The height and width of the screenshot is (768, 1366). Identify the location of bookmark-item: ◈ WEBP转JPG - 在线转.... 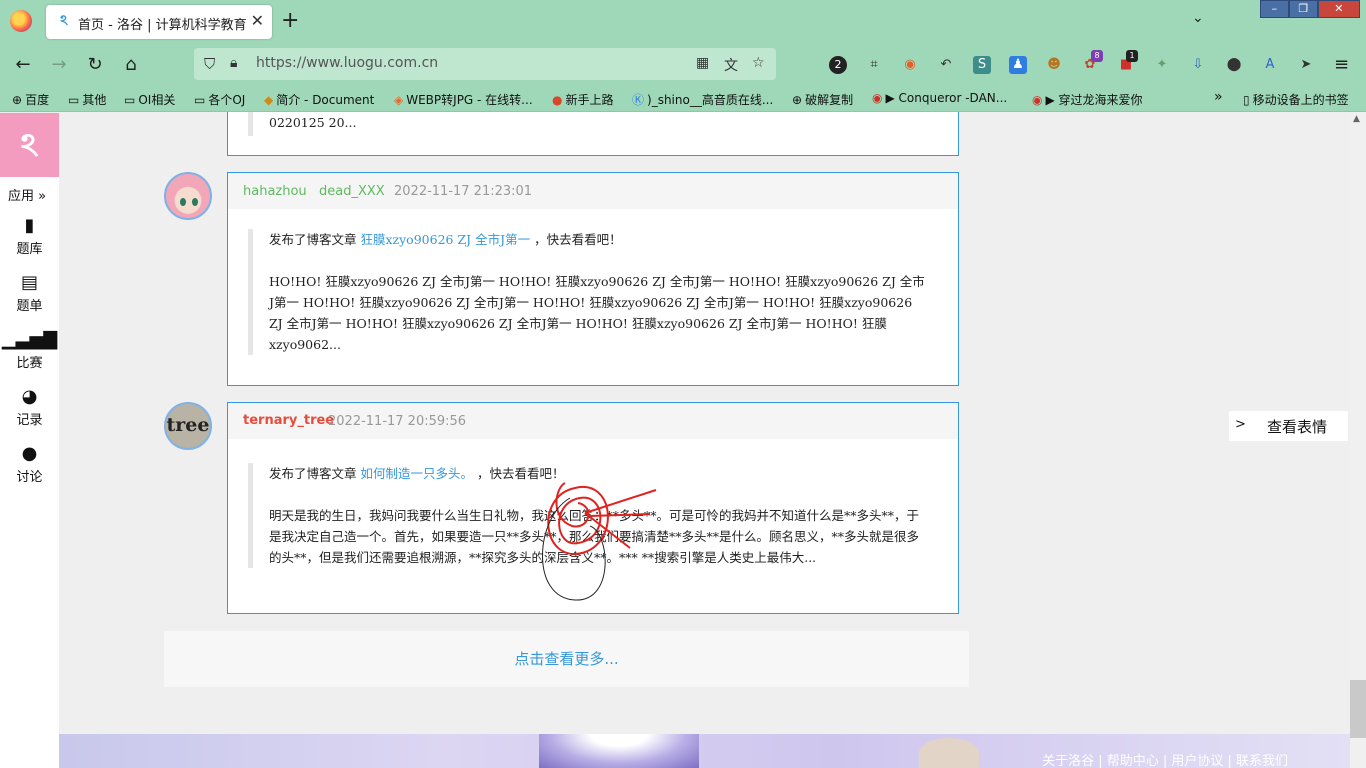
(463, 99).